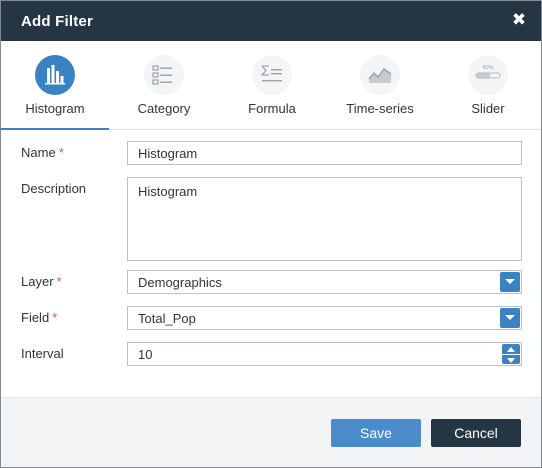  Describe the element at coordinates (54, 188) in the screenshot. I see `description-label: Description` at that location.